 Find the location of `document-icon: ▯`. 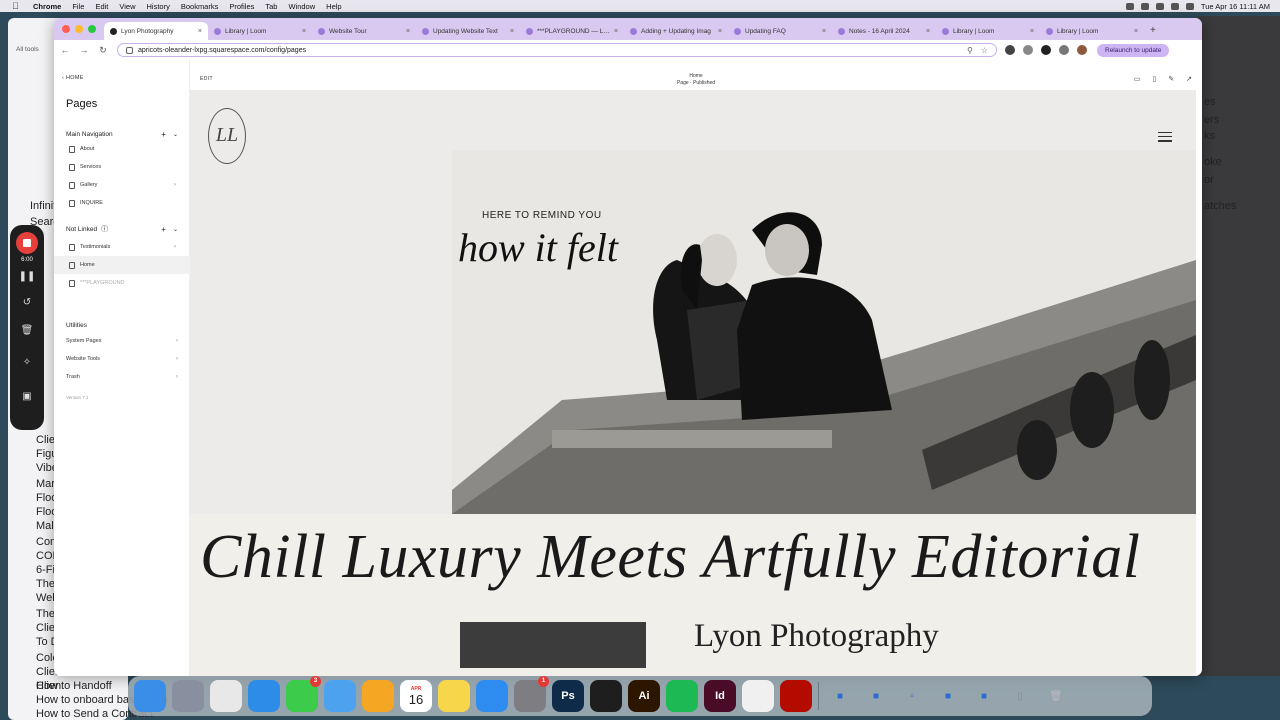

document-icon: ▯ is located at coordinates (1020, 696).